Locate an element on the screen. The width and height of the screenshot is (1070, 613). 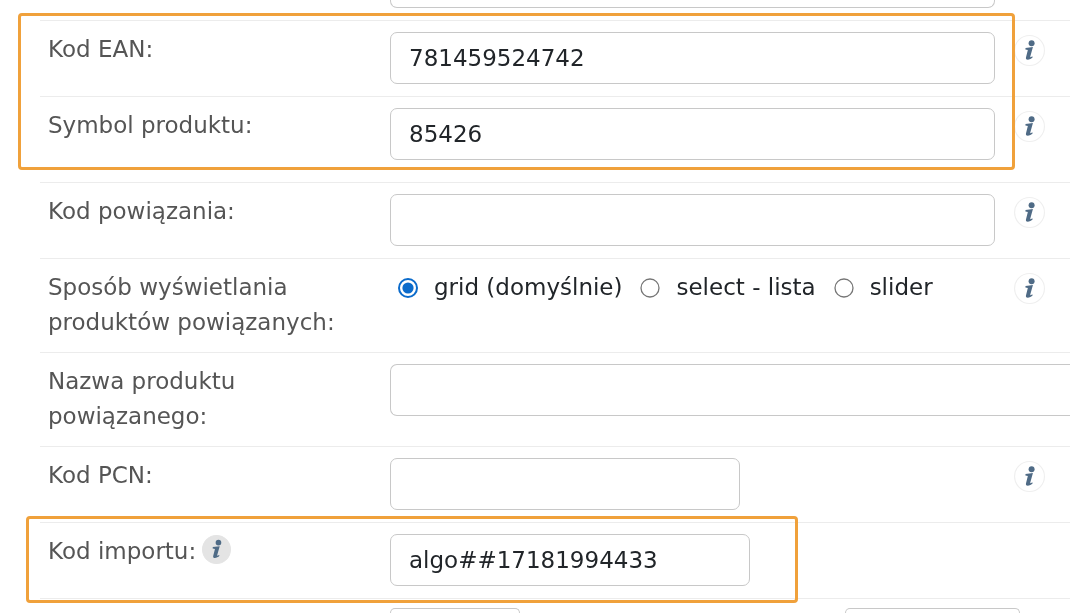
field-label: Kod powiązania: is located at coordinates (141, 211).